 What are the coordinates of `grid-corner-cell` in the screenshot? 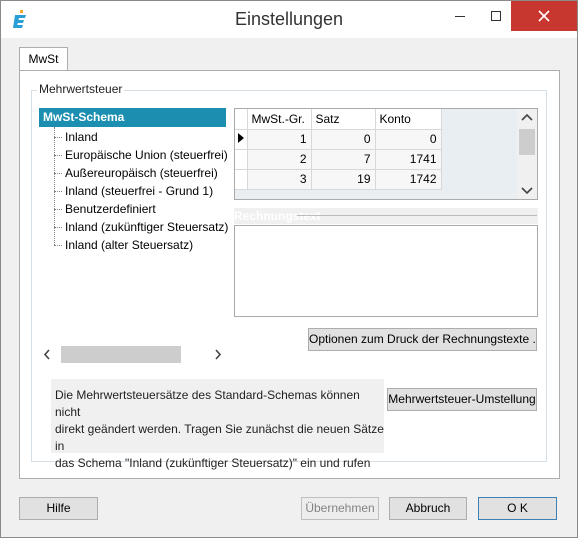 It's located at (241, 119).